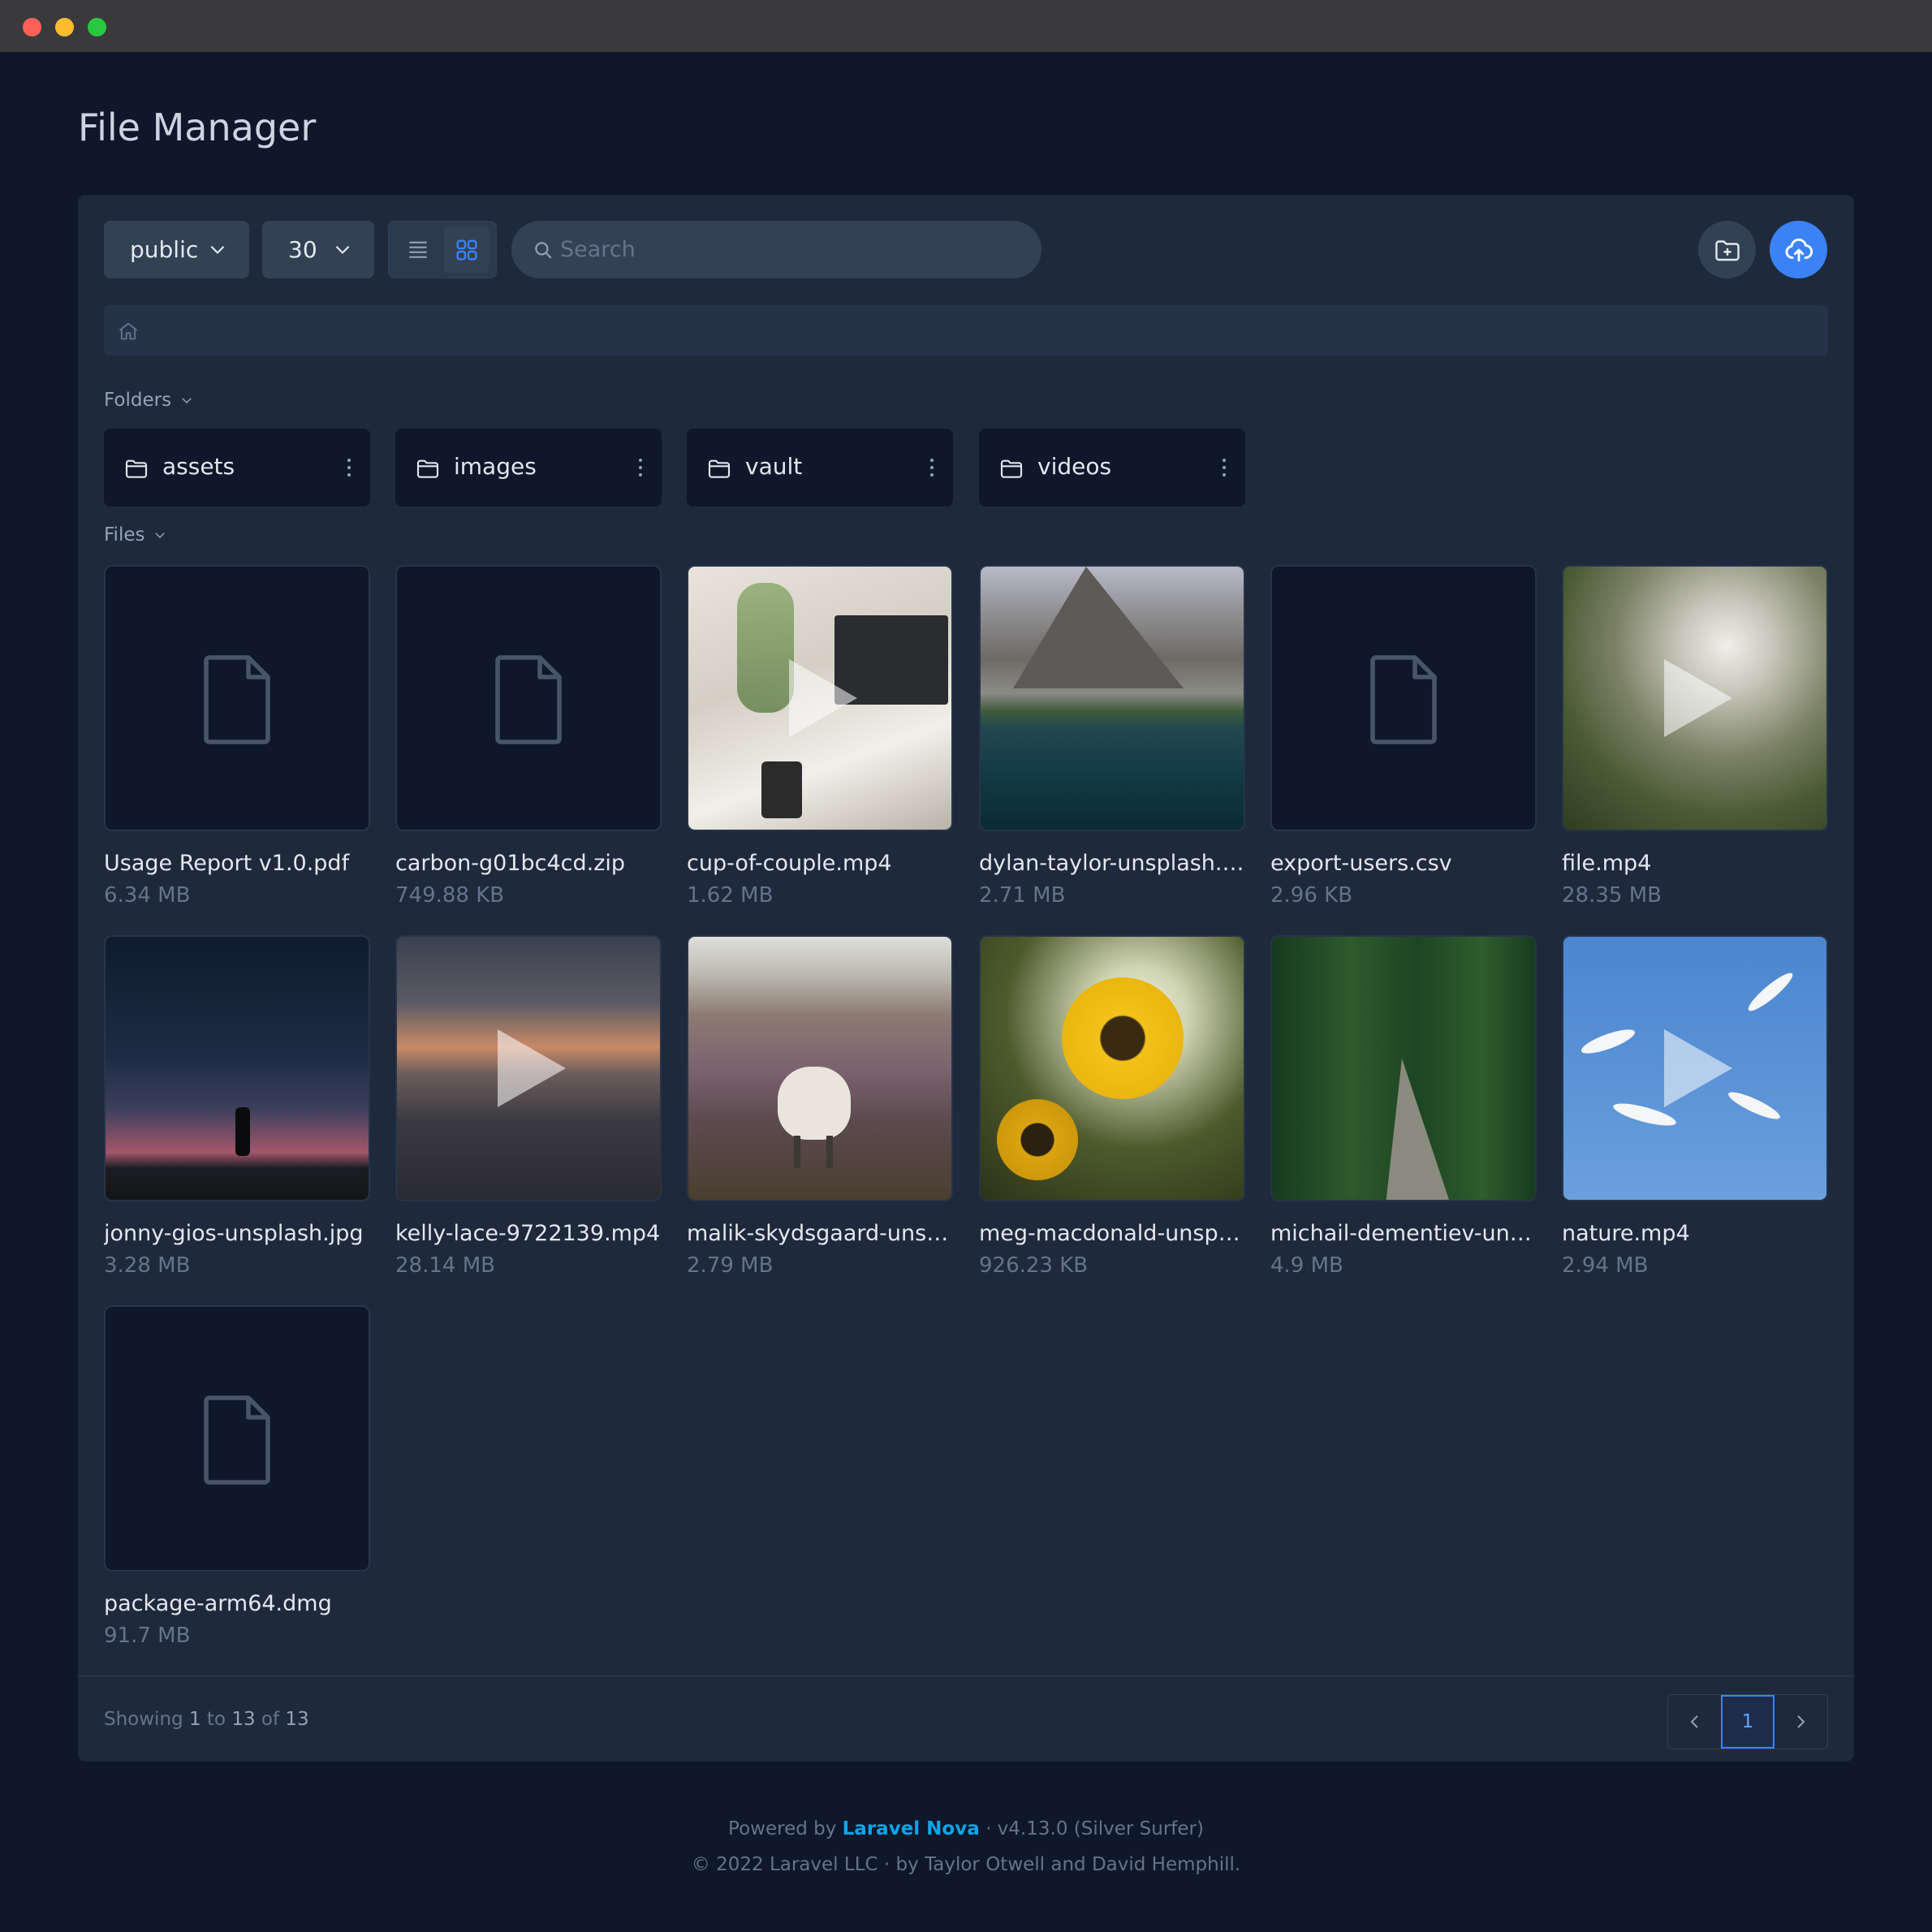  Describe the element at coordinates (147, 1636) in the screenshot. I see `file-size: 91.7 MB` at that location.